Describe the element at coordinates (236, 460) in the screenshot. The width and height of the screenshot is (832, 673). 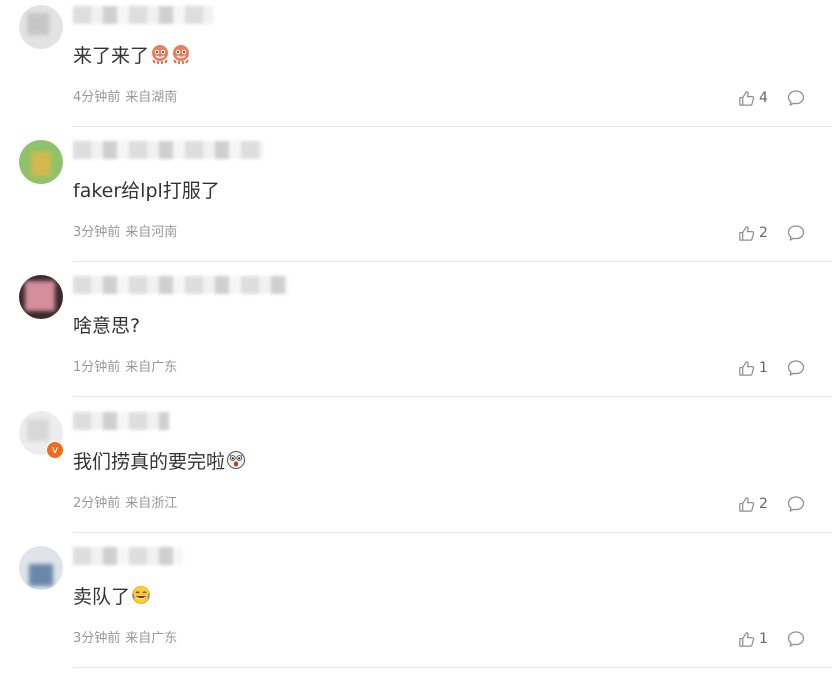
I see `frightened-face-emoji` at that location.